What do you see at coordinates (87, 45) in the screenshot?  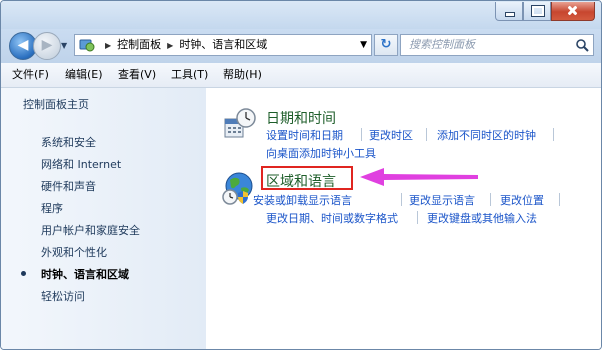 I see `control-panel-icon` at bounding box center [87, 45].